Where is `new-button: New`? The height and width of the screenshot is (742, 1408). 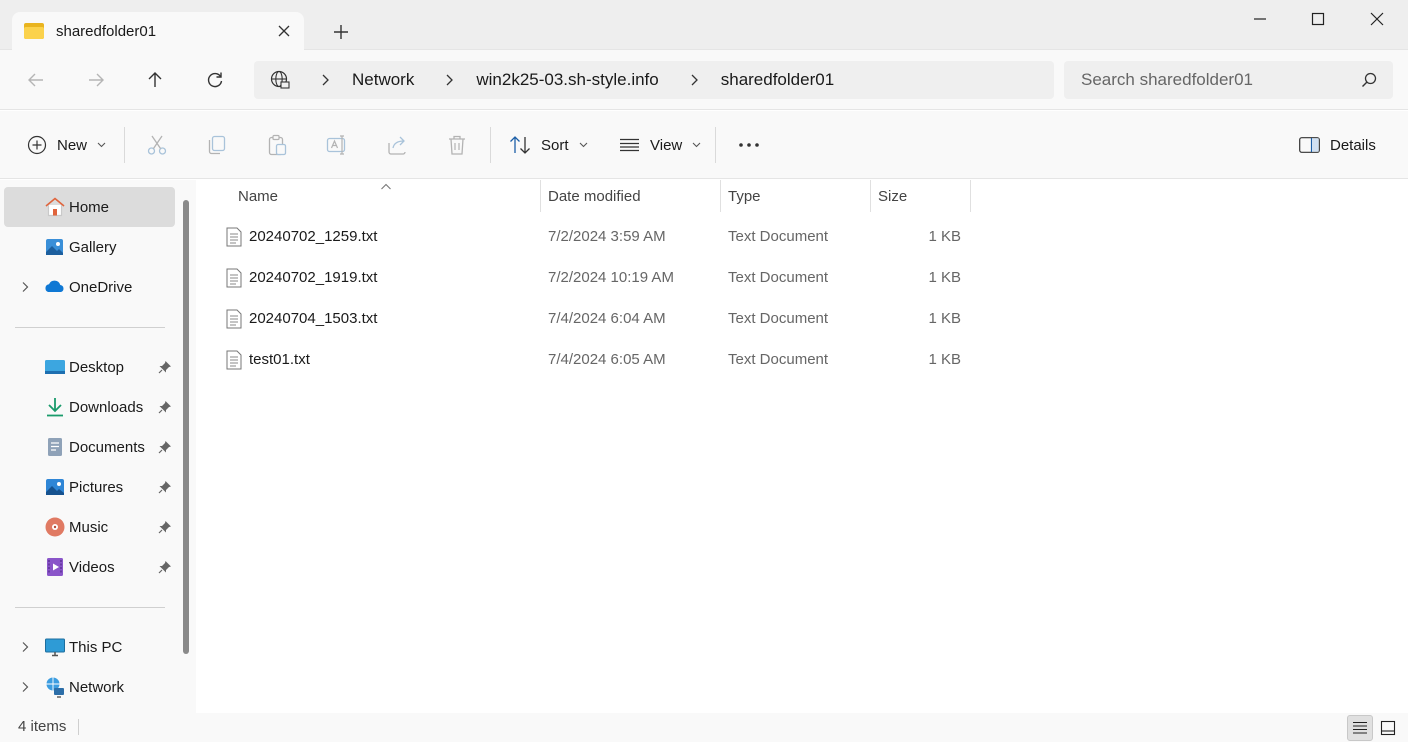
new-button: New is located at coordinates (66, 145).